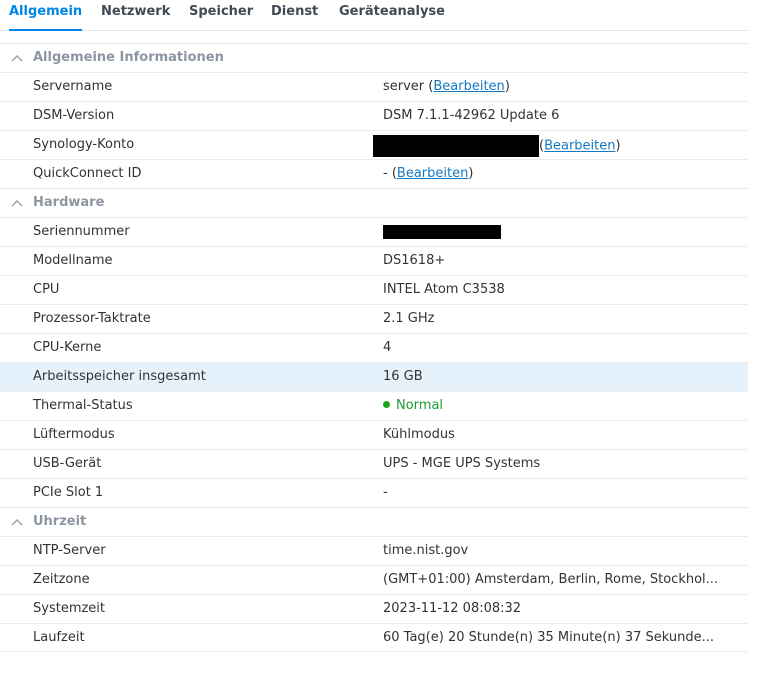 The image size is (758, 695). Describe the element at coordinates (67, 347) in the screenshot. I see `row-label: CPU-Kerne` at that location.